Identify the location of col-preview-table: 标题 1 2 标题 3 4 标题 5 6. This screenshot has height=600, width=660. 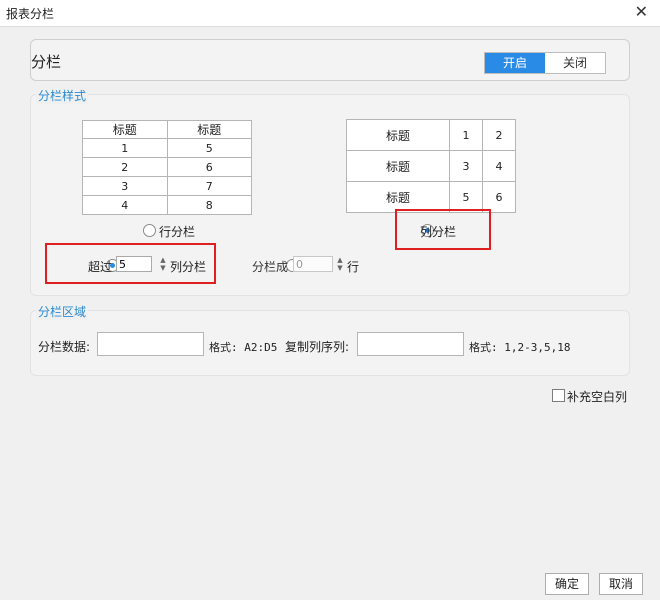
(430, 166).